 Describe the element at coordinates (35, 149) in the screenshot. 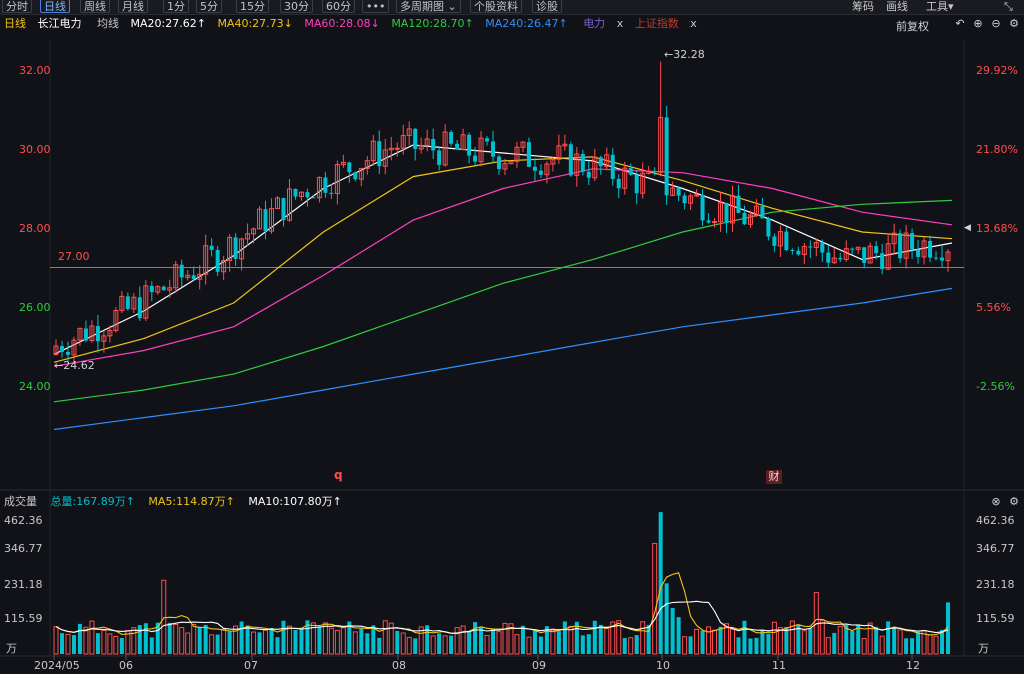

I see `y-tick-left: 30.00` at that location.